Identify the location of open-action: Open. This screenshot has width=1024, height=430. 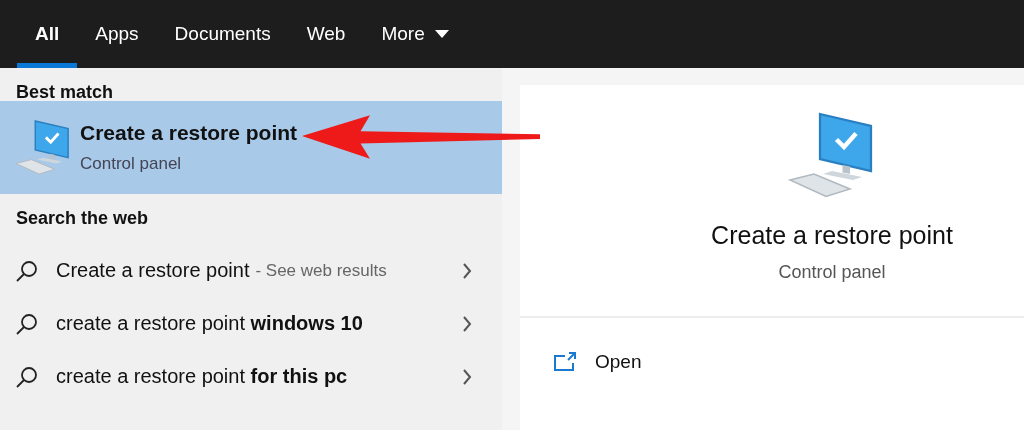
(772, 362).